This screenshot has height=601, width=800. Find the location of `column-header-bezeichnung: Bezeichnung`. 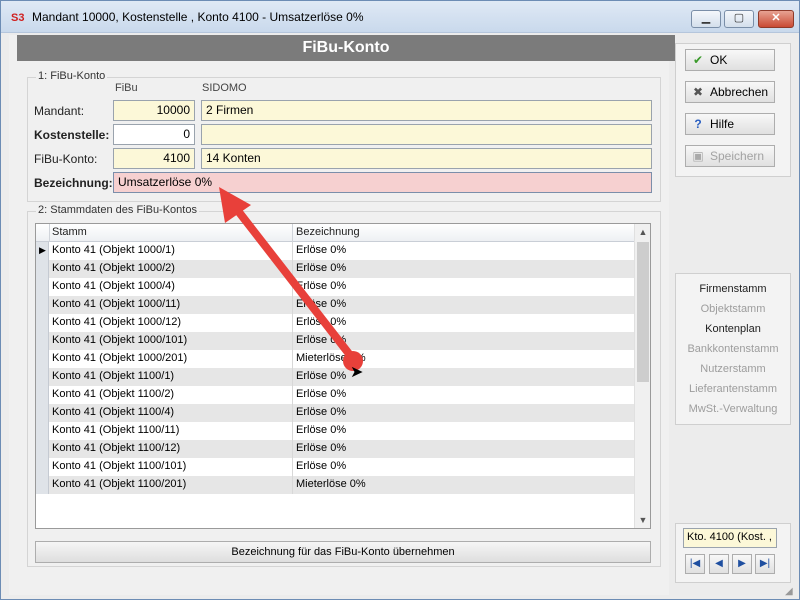

column-header-bezeichnung: Bezeichnung is located at coordinates (328, 232).